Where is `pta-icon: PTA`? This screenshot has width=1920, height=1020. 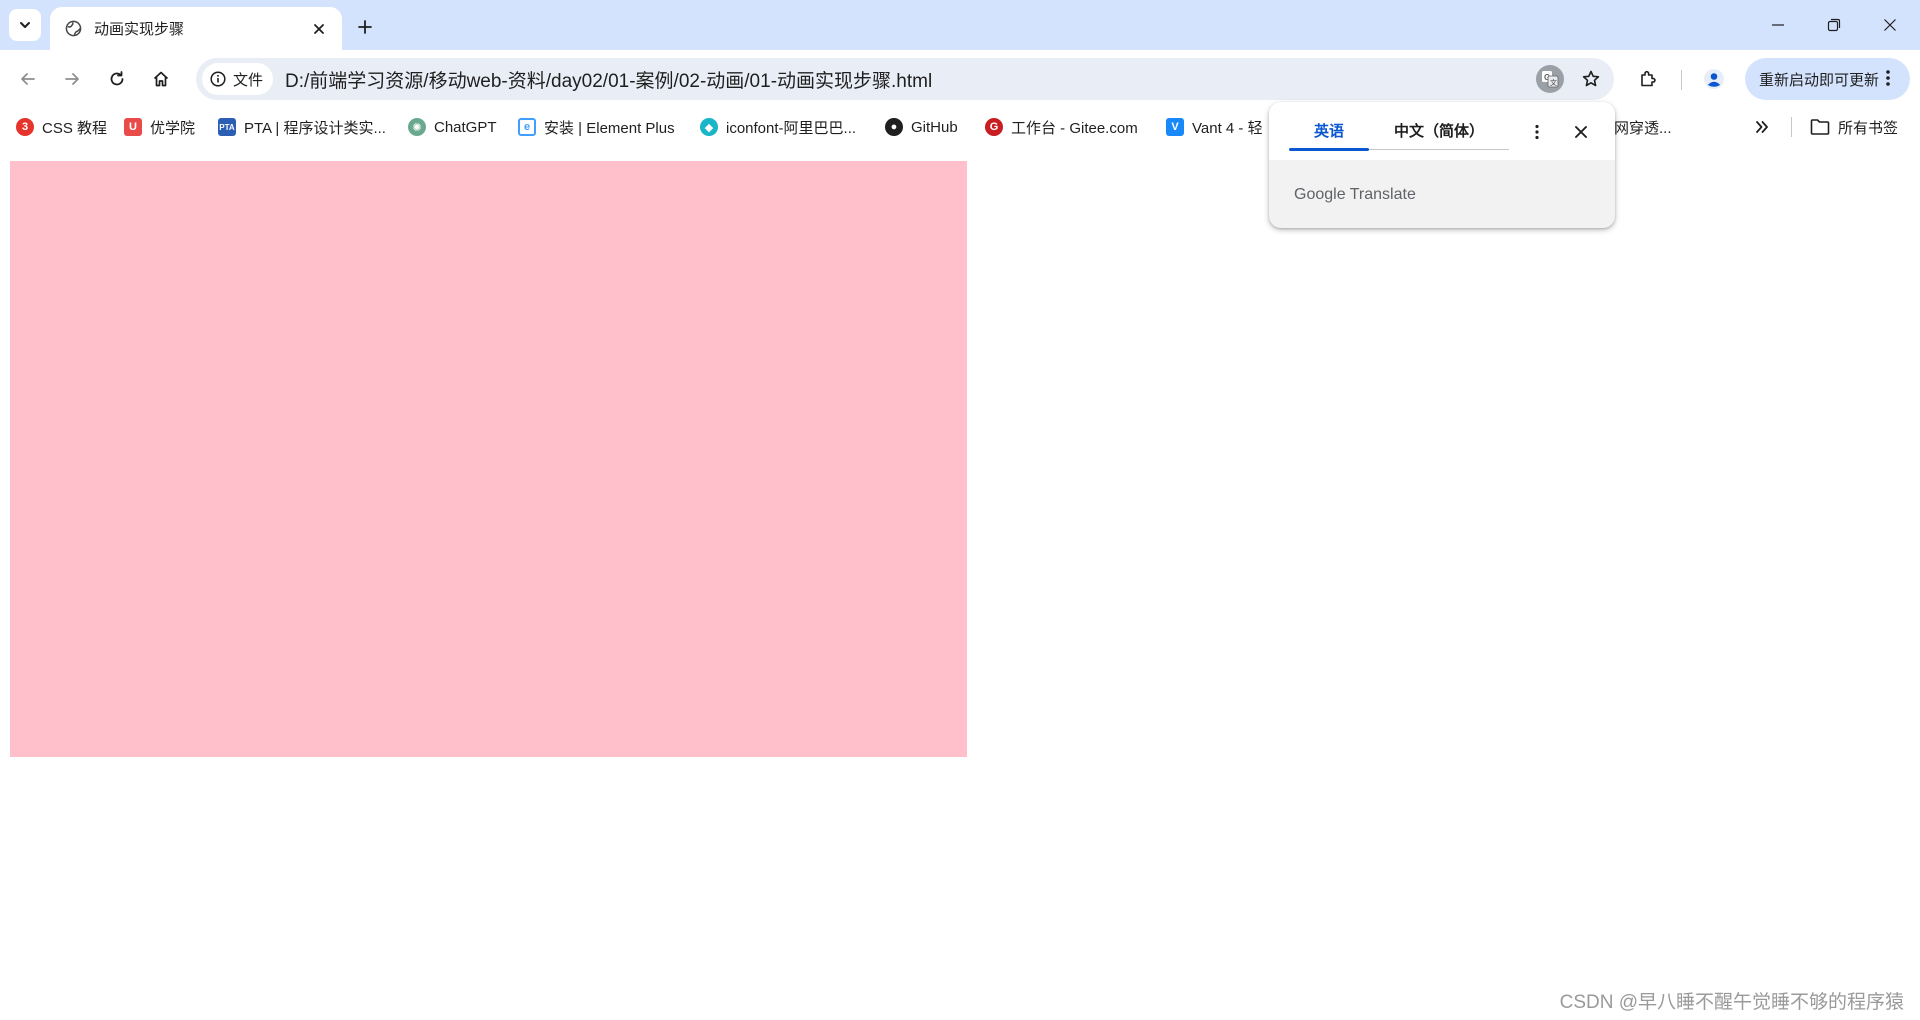 pta-icon: PTA is located at coordinates (227, 127).